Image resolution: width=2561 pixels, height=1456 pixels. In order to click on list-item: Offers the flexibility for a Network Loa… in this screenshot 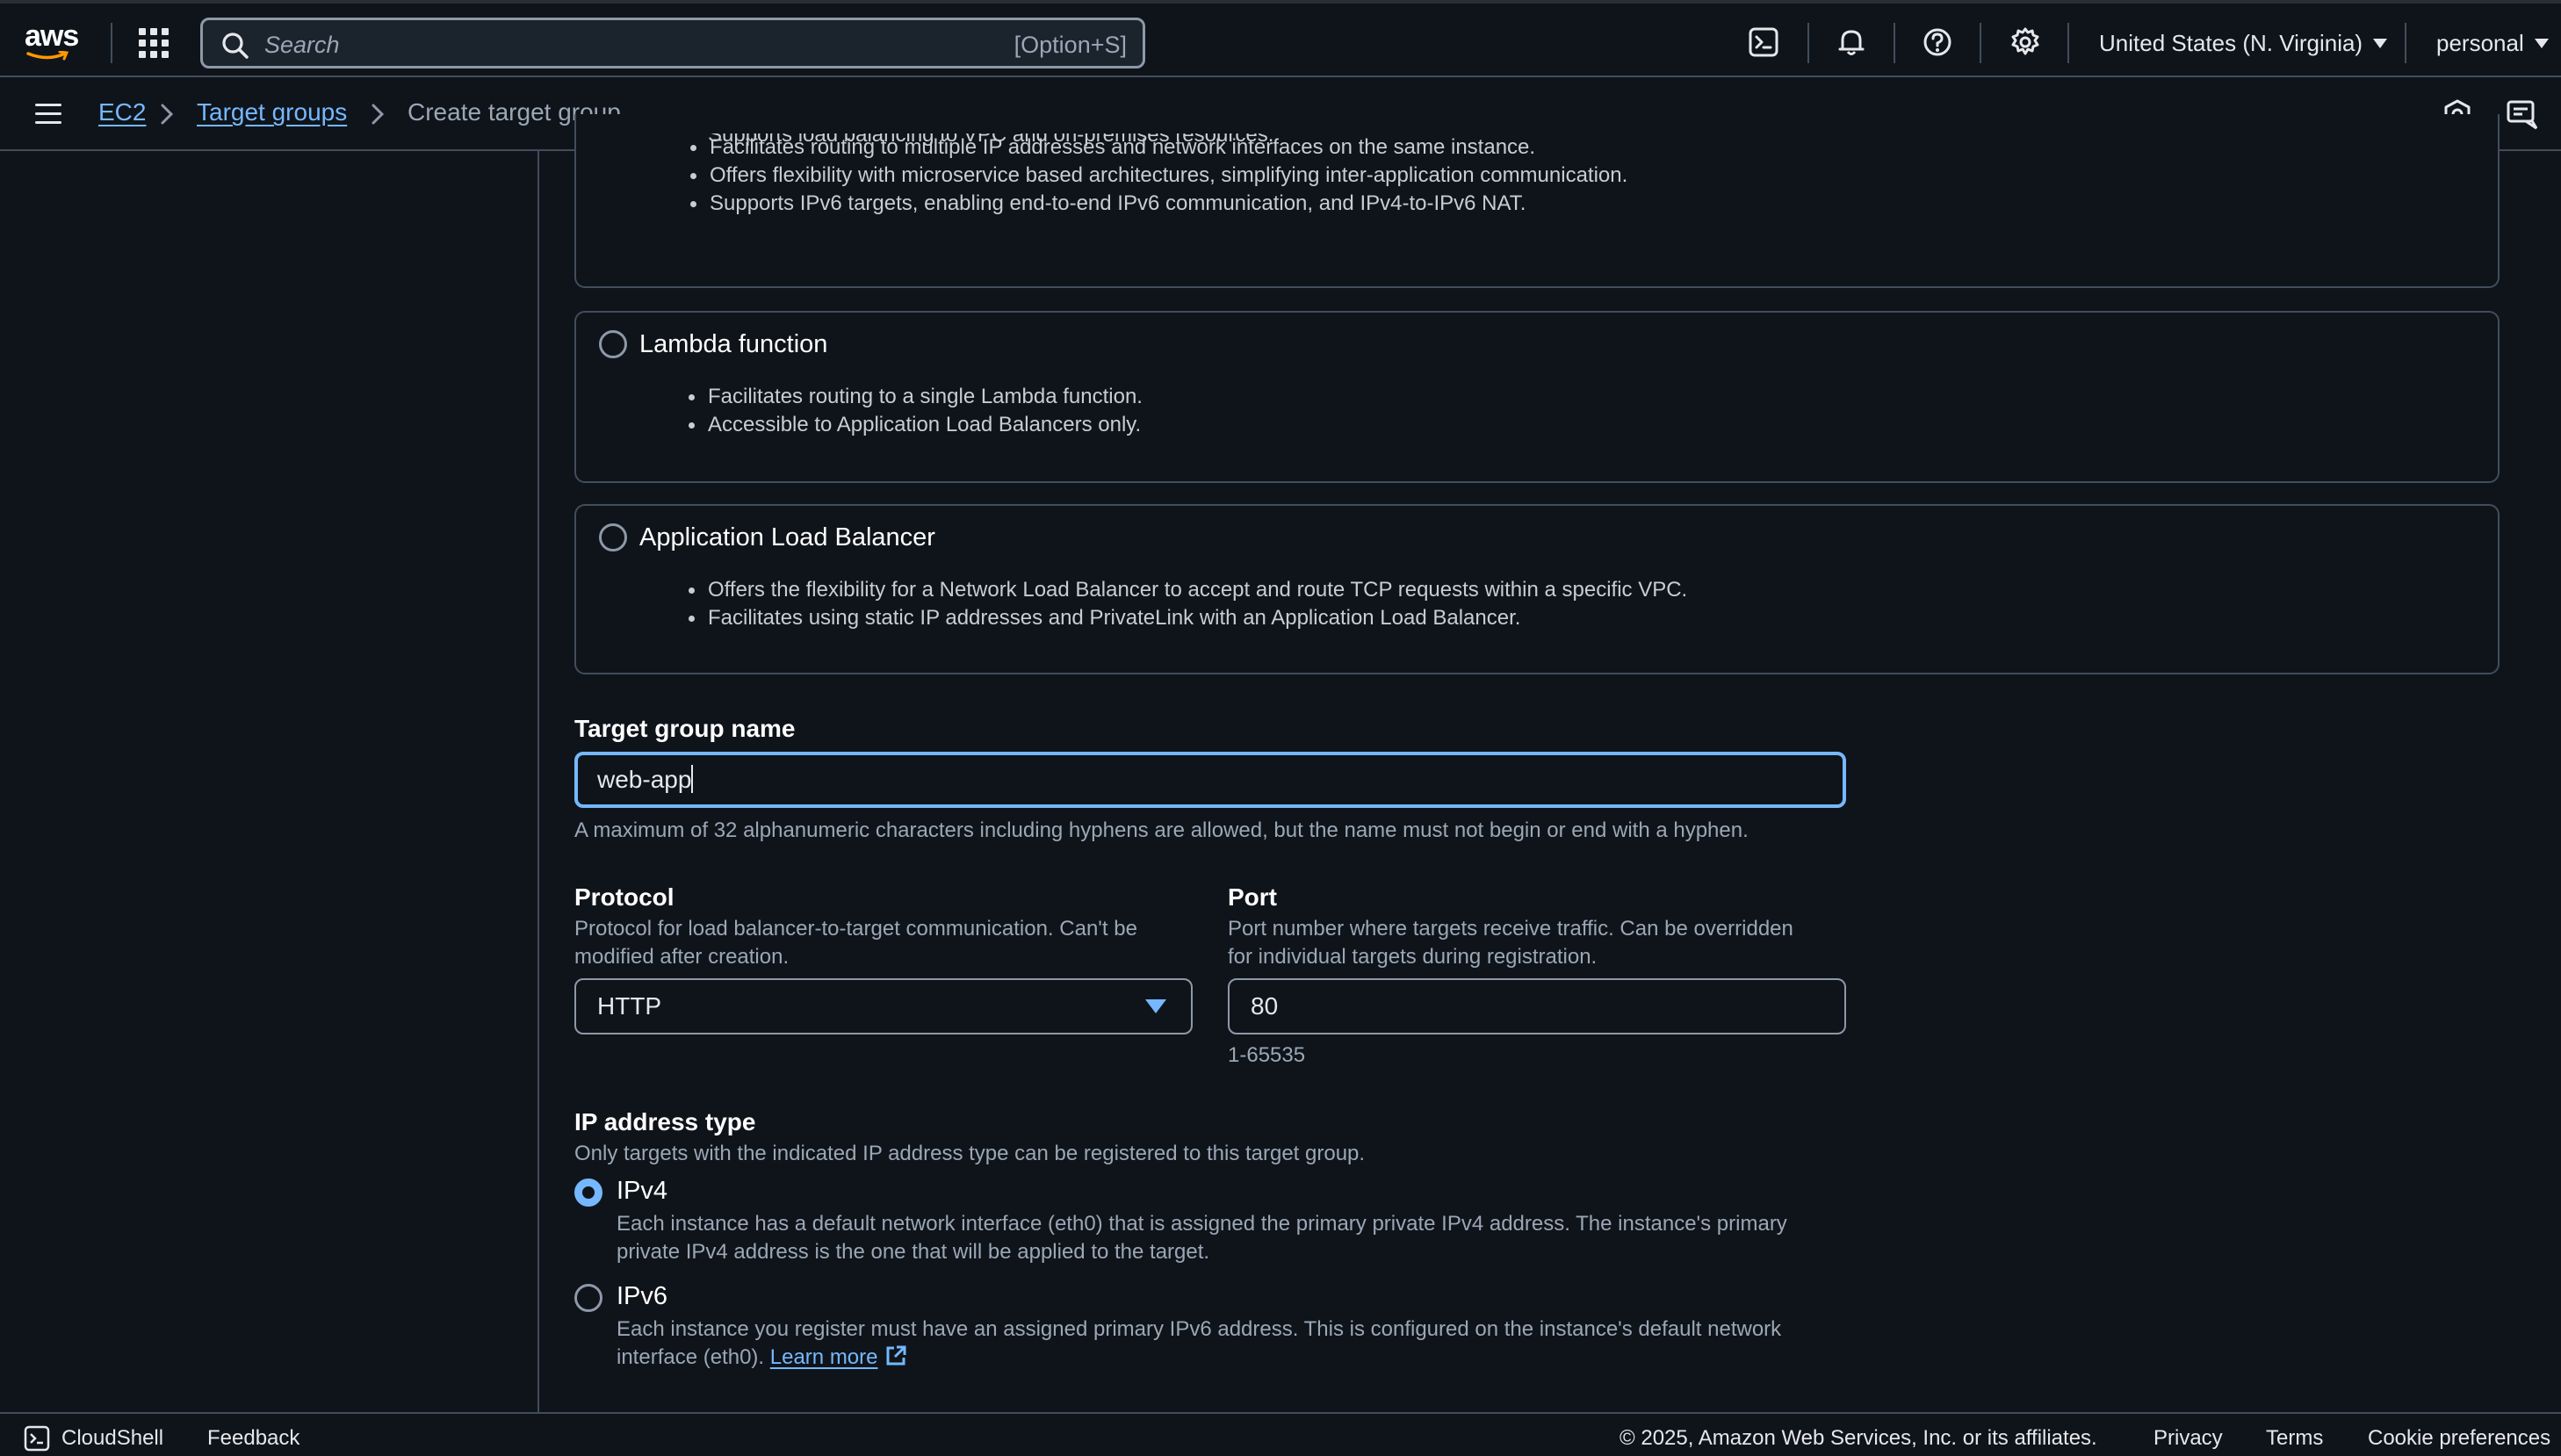, I will do `click(1187, 590)`.